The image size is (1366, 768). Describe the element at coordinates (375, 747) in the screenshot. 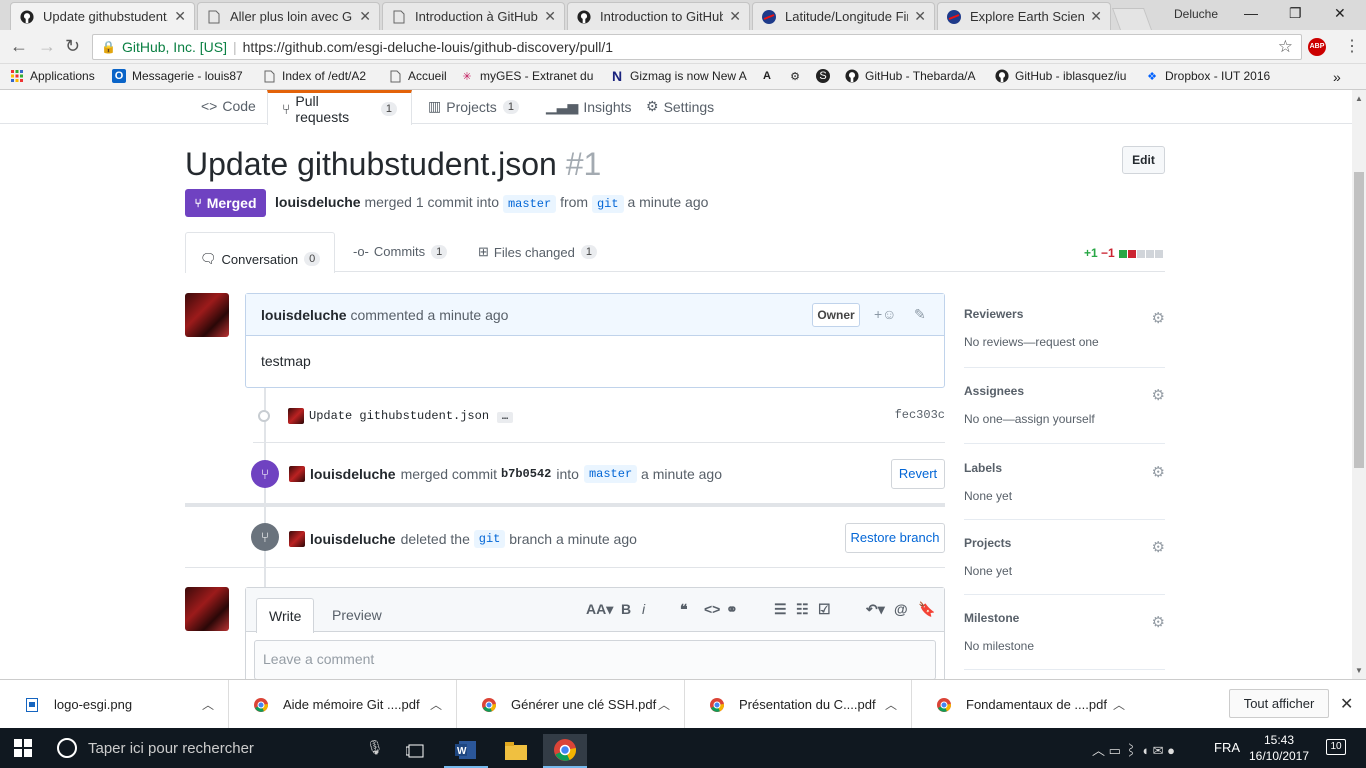

I see `microphone-icon: 🎙` at that location.